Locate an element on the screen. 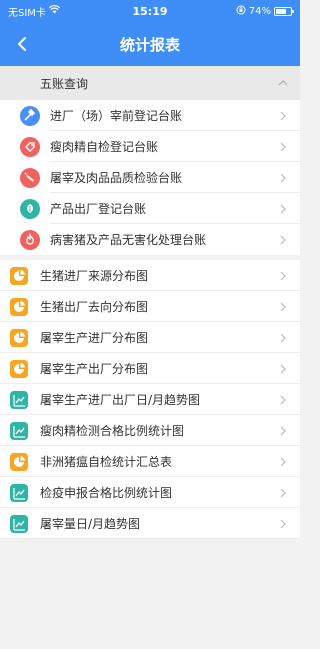  report-item-label: 屠宰生产进厂分布图 is located at coordinates (94, 338).